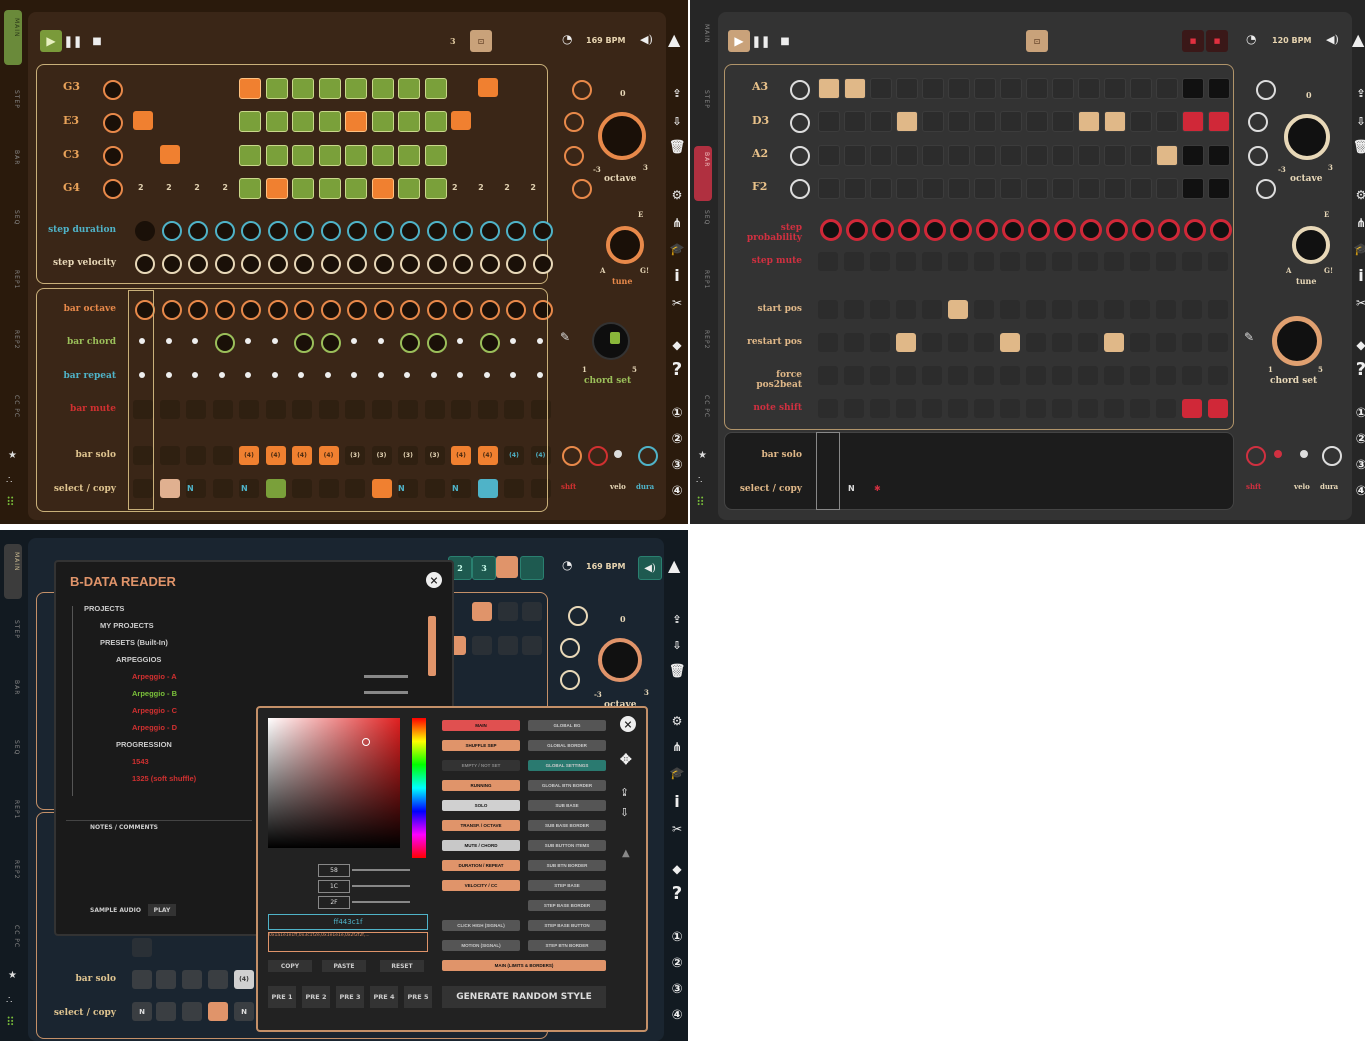 This screenshot has width=1365, height=1041. I want to click on color-slot-button: MUTE / CHORD, so click(481, 845).